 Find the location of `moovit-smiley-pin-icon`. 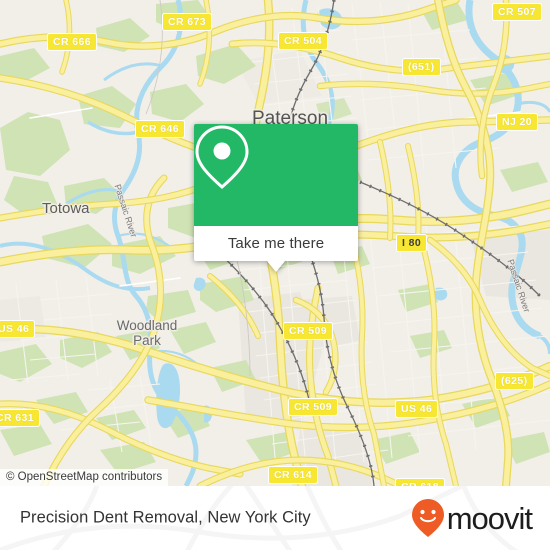

moovit-smiley-pin-icon is located at coordinates (427, 518).